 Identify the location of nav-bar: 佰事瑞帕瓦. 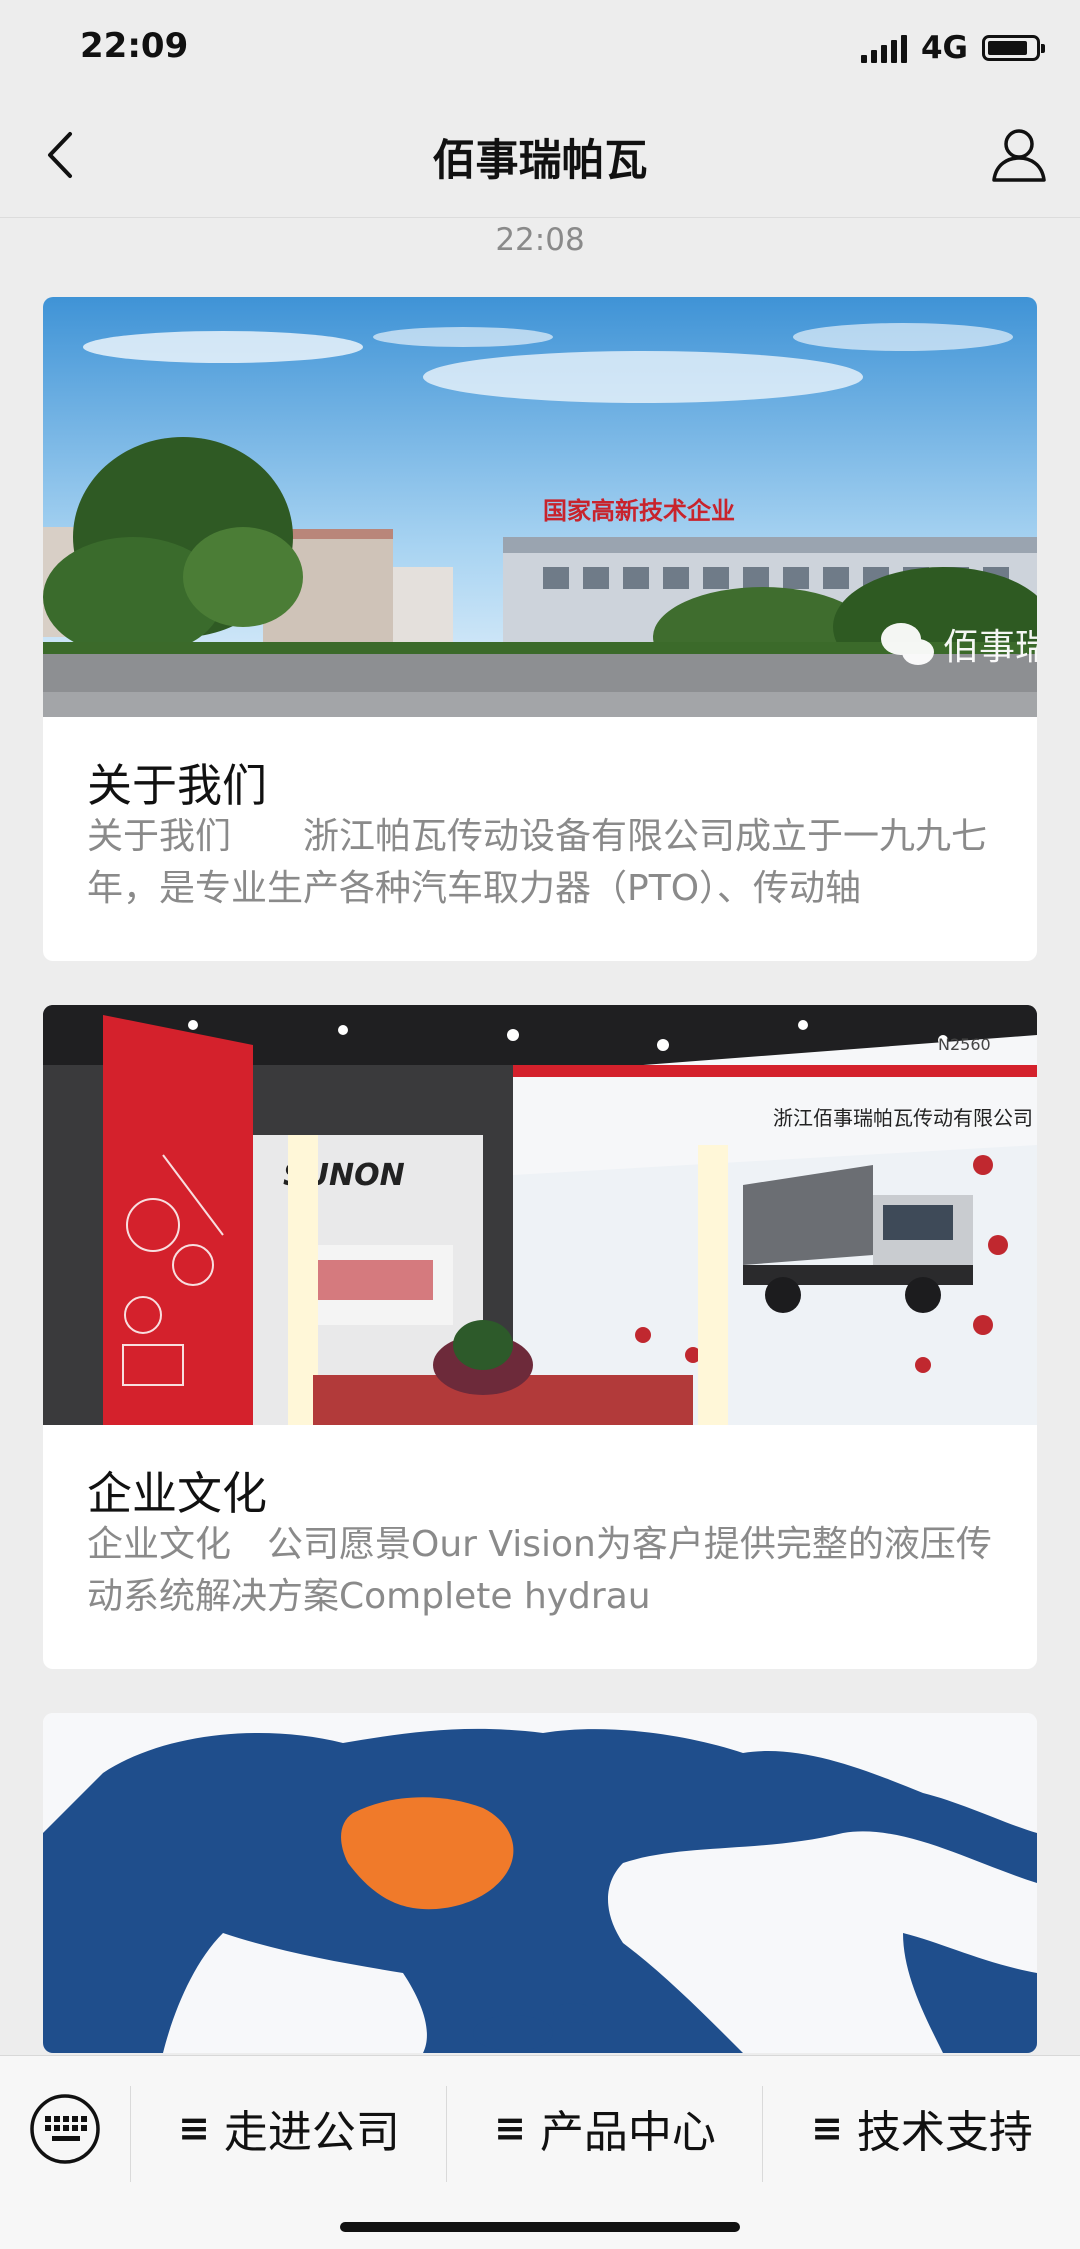
(540, 157).